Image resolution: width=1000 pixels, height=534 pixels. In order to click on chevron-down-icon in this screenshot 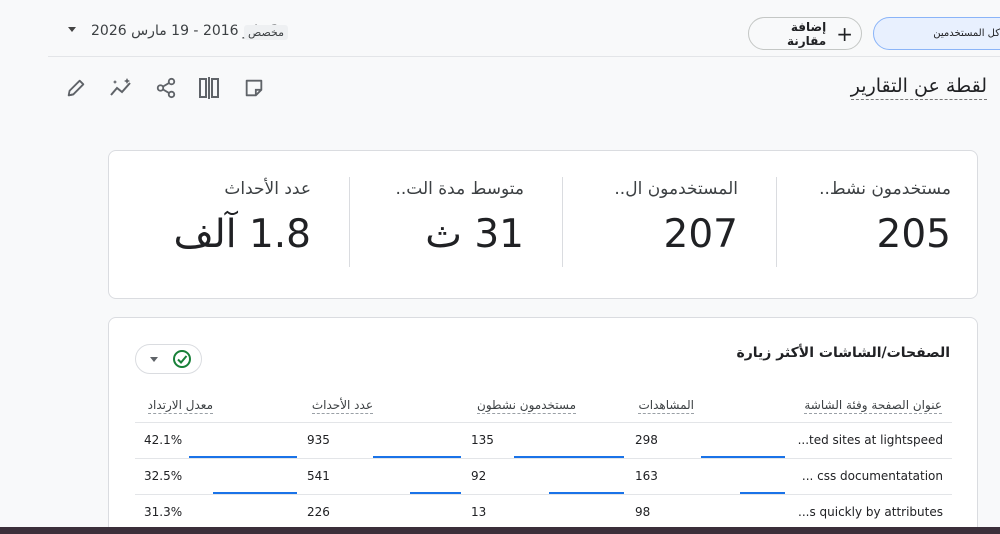, I will do `click(154, 359)`.